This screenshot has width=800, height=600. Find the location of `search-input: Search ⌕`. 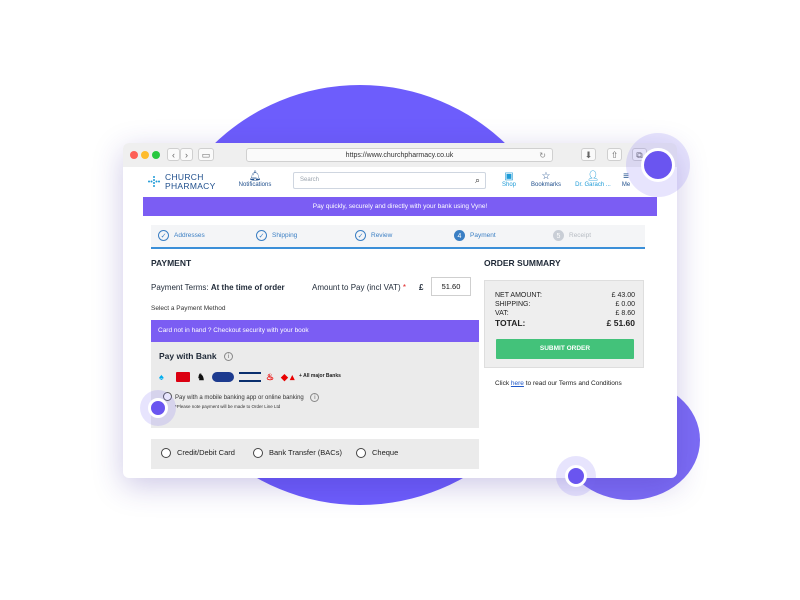

search-input: Search ⌕ is located at coordinates (389, 180).